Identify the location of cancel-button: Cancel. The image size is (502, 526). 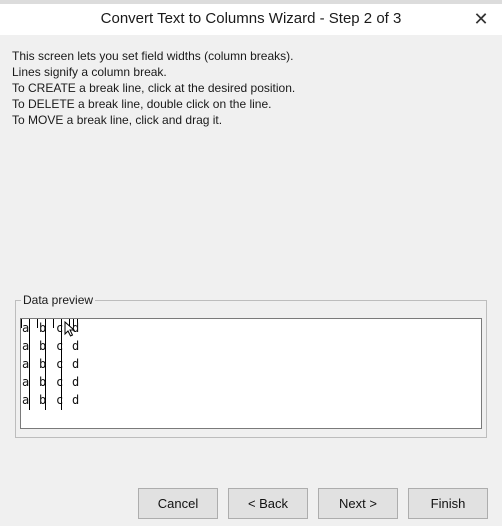
(178, 503).